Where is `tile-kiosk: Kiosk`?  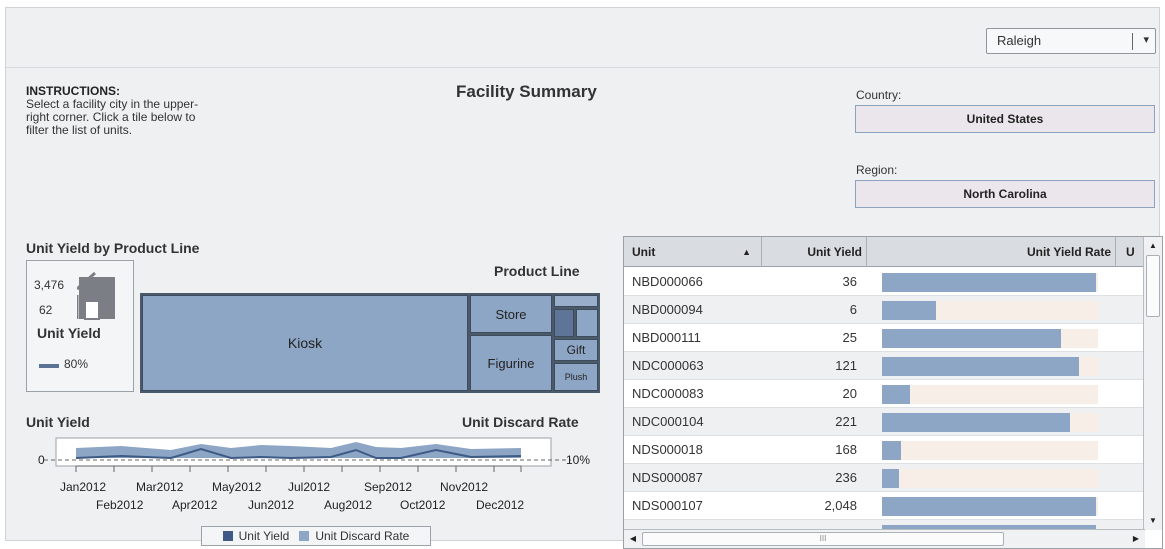 tile-kiosk: Kiosk is located at coordinates (305, 343).